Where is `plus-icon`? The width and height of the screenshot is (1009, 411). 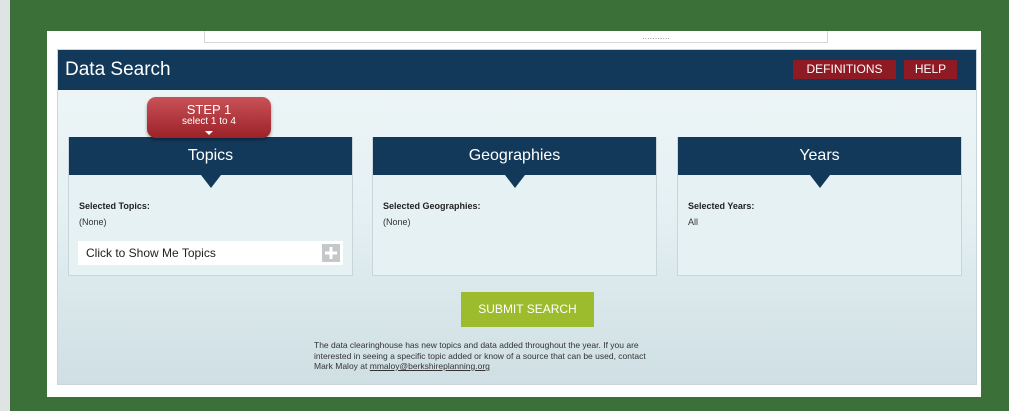 plus-icon is located at coordinates (331, 253).